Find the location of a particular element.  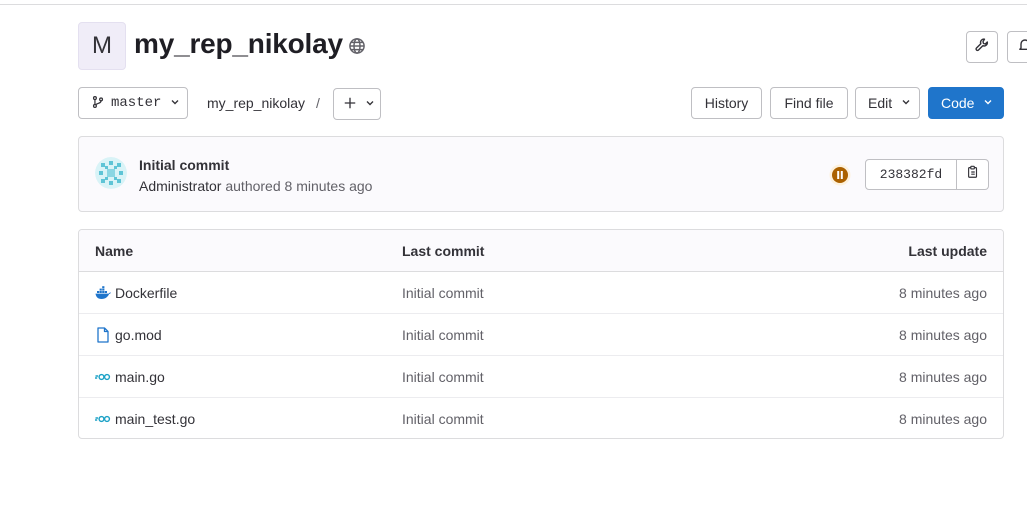

code-dropdown-button: Code is located at coordinates (966, 103).